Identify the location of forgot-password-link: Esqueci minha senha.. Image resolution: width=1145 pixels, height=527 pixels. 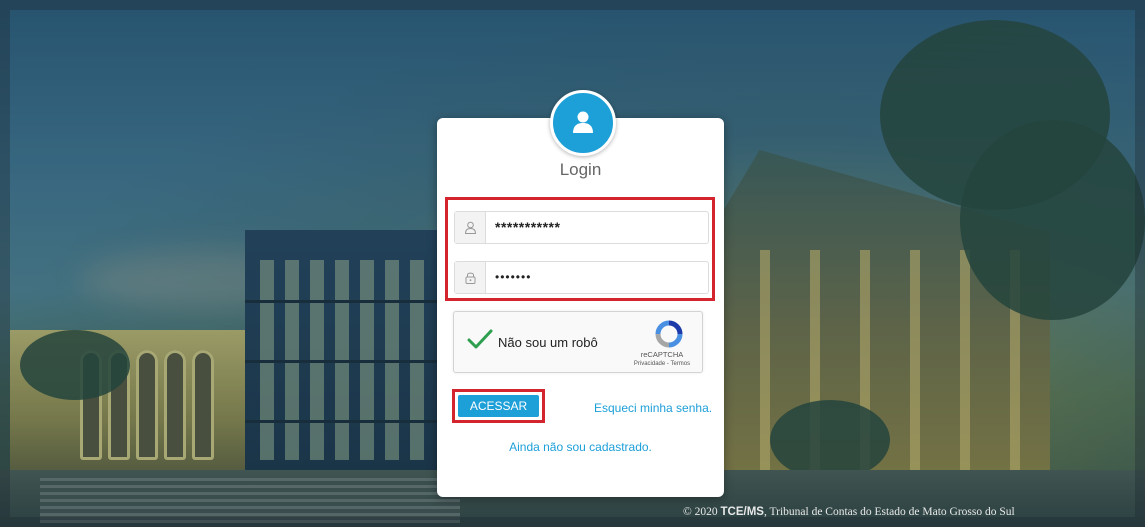
(653, 408).